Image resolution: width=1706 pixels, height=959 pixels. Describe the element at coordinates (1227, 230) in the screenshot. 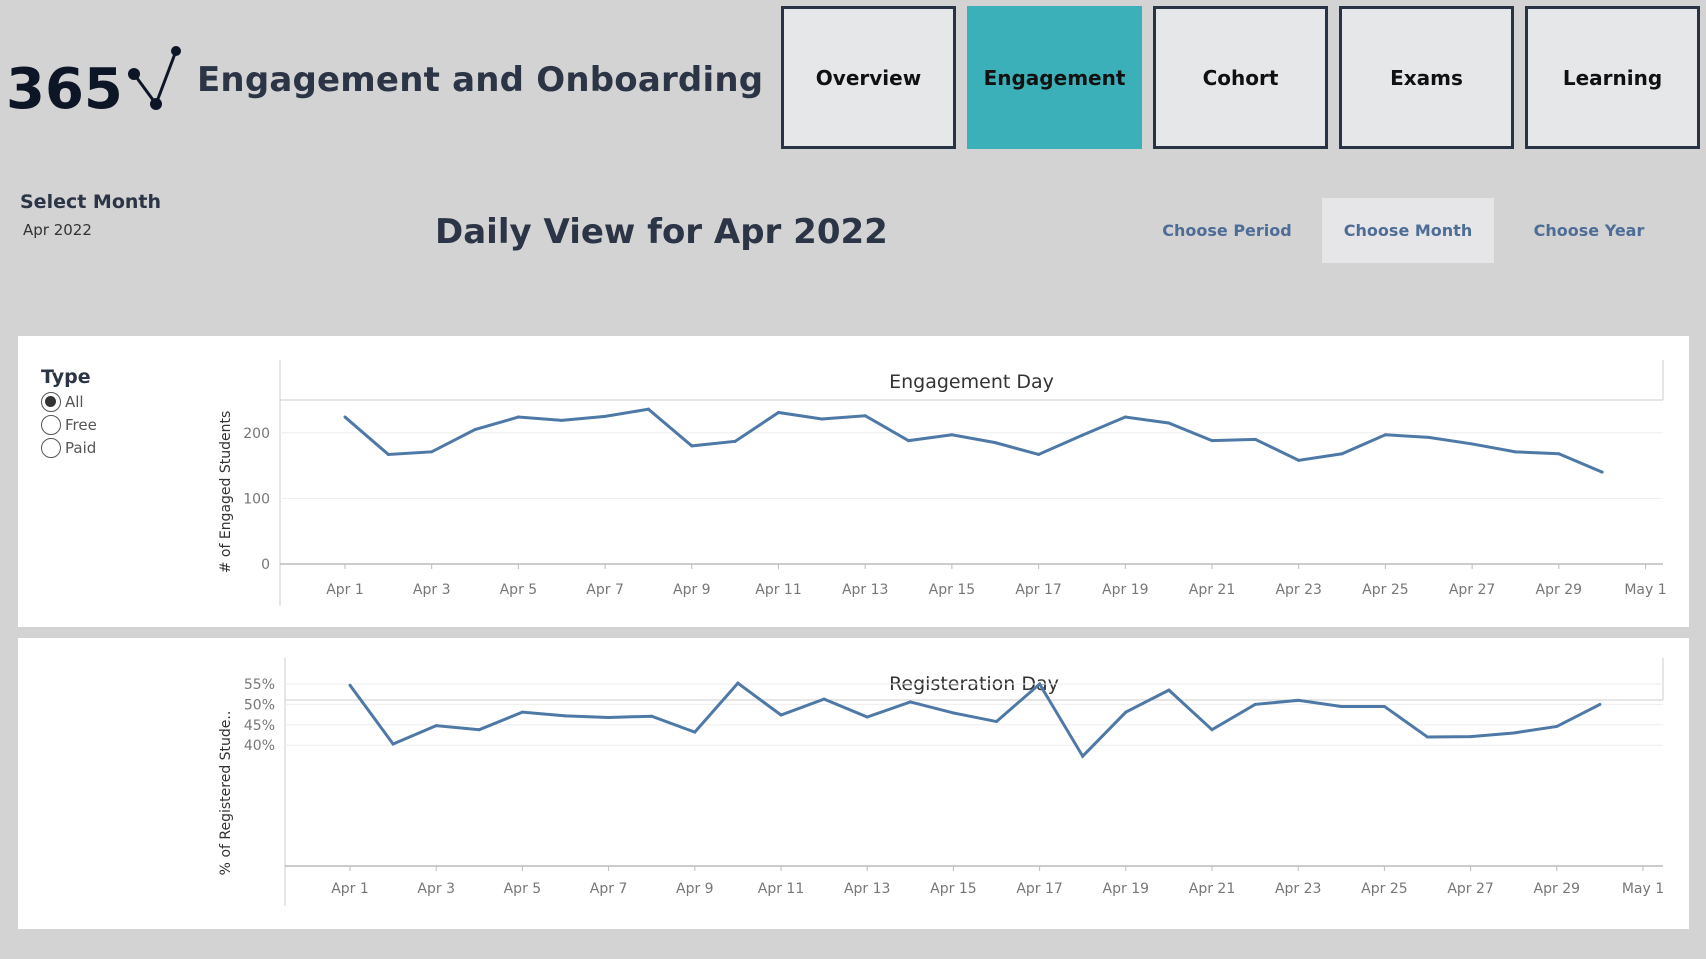

I see `choose-period-button: Choose Period` at that location.